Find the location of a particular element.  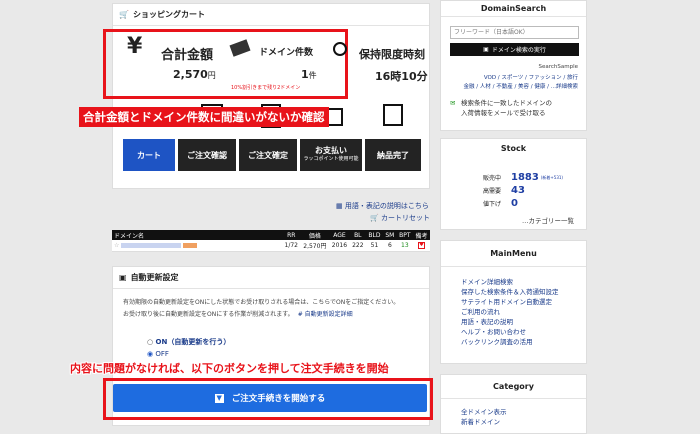

domain-search-title: DomainSearch is located at coordinates (513, 9).